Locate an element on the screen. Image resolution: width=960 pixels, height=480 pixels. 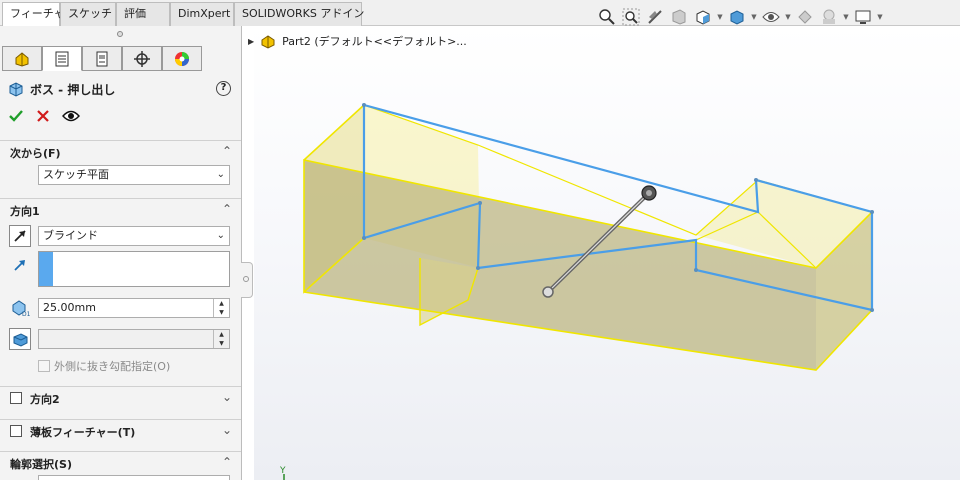
display-style-dropdown: ▼ is located at coordinates (754, 17).